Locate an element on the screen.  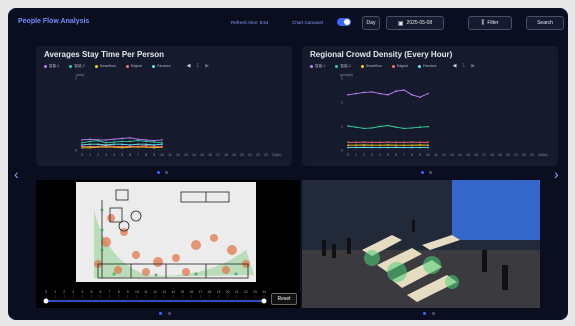
filter-button: ⫼ Filter is located at coordinates (490, 23).